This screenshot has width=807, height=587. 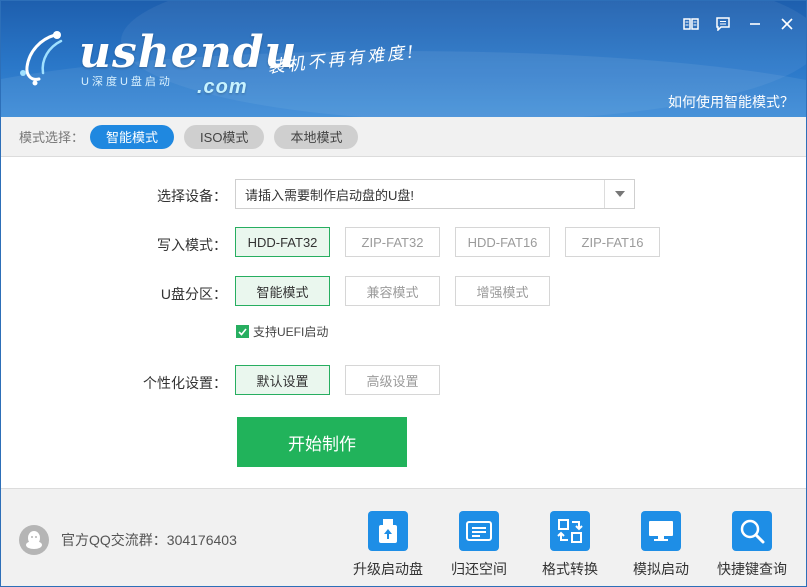 What do you see at coordinates (502, 291) in the screenshot?
I see `partition-enhanced: 增强模式` at bounding box center [502, 291].